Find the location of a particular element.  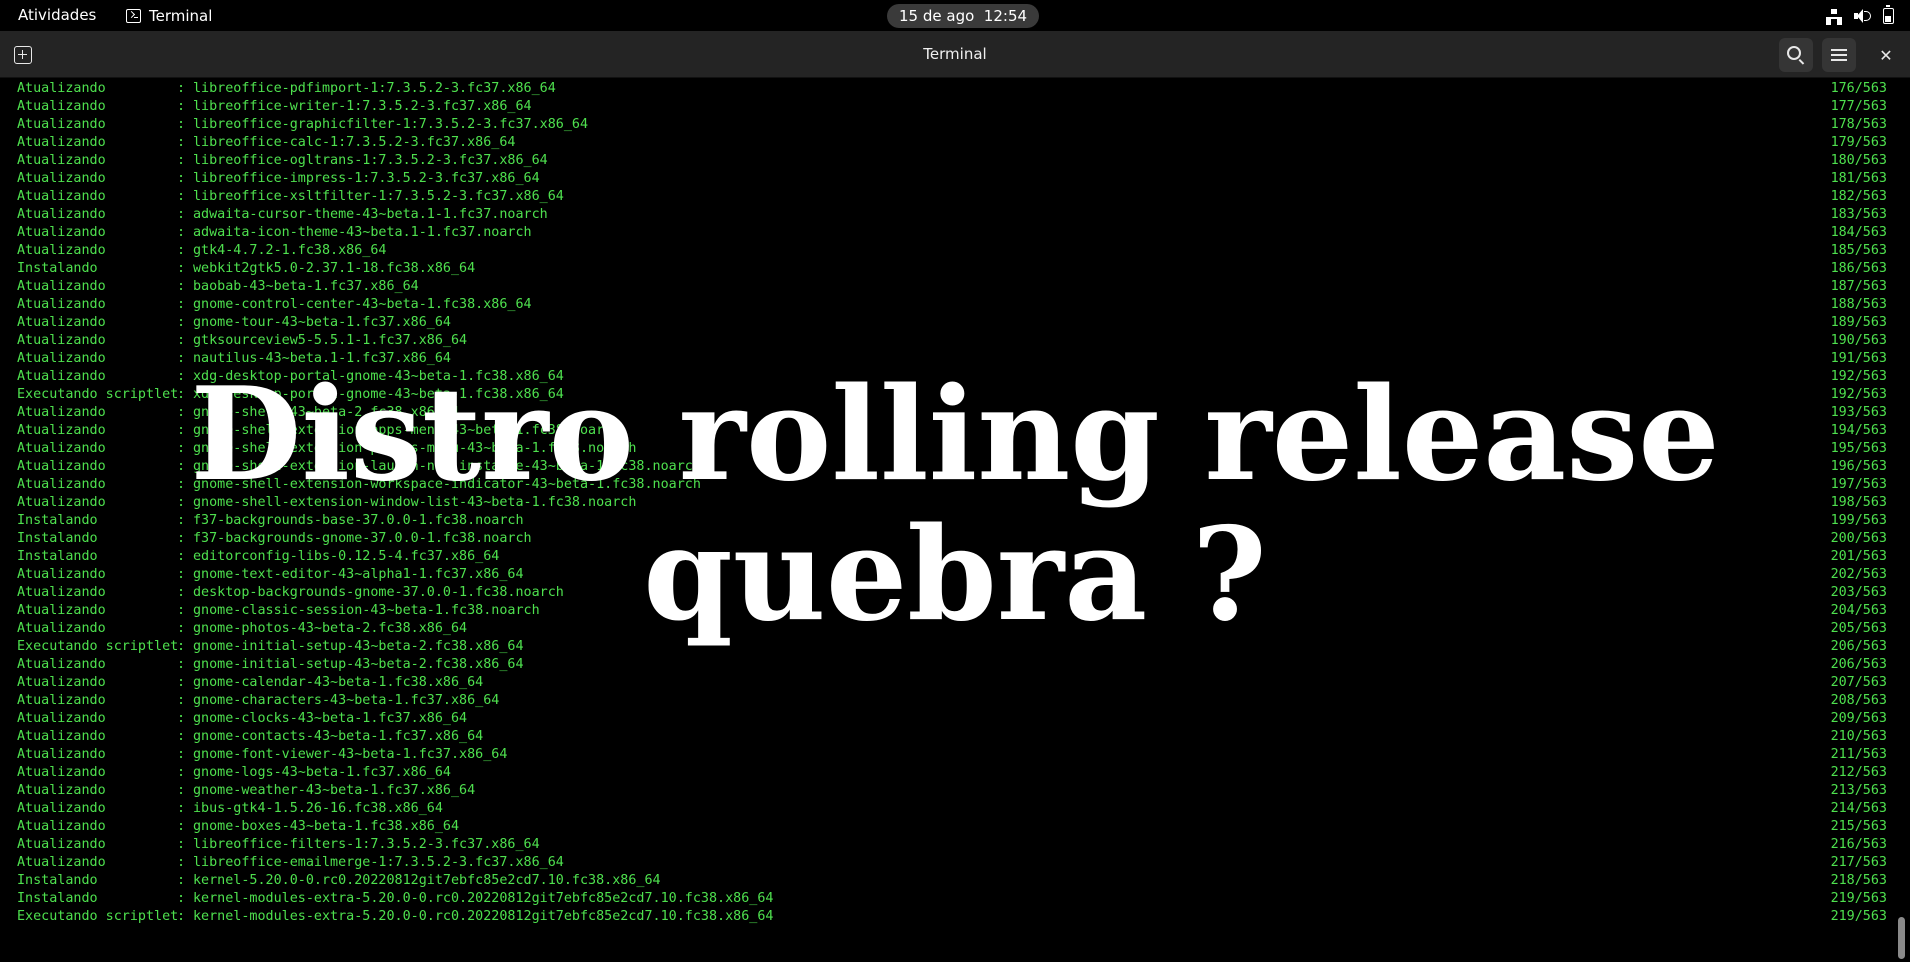

line-progress-count: 216/563 is located at coordinates (1858, 844).